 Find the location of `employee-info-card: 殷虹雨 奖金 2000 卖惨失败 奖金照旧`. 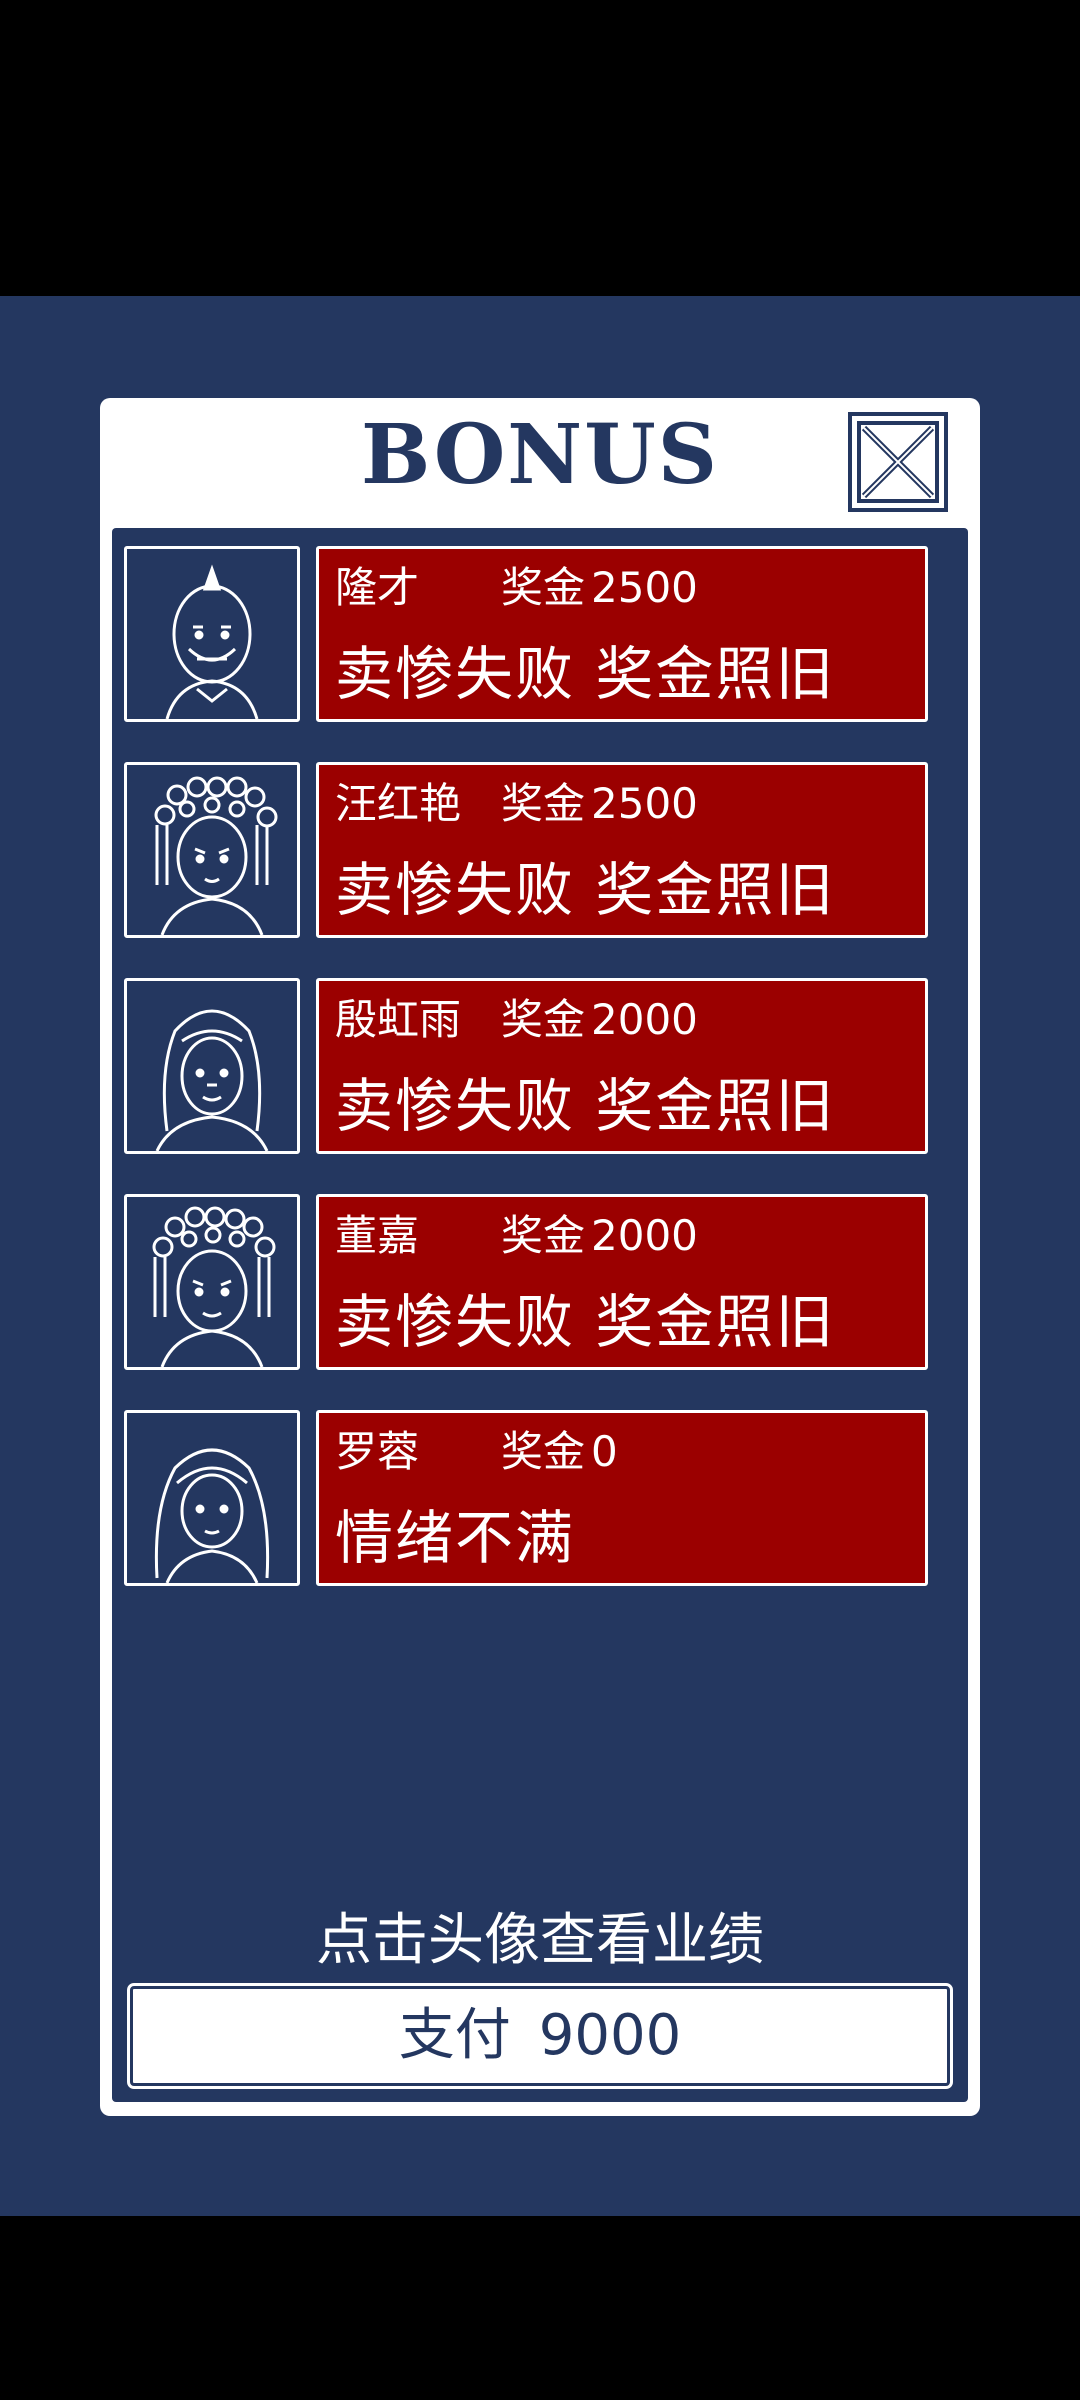

employee-info-card: 殷虹雨 奖金 2000 卖惨失败 奖金照旧 is located at coordinates (622, 1066).